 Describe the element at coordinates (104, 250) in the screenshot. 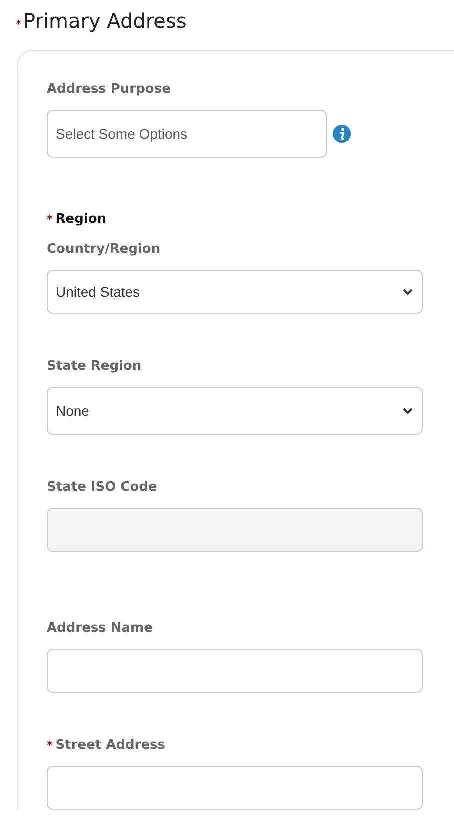

I see `field-label: Country/Region` at that location.